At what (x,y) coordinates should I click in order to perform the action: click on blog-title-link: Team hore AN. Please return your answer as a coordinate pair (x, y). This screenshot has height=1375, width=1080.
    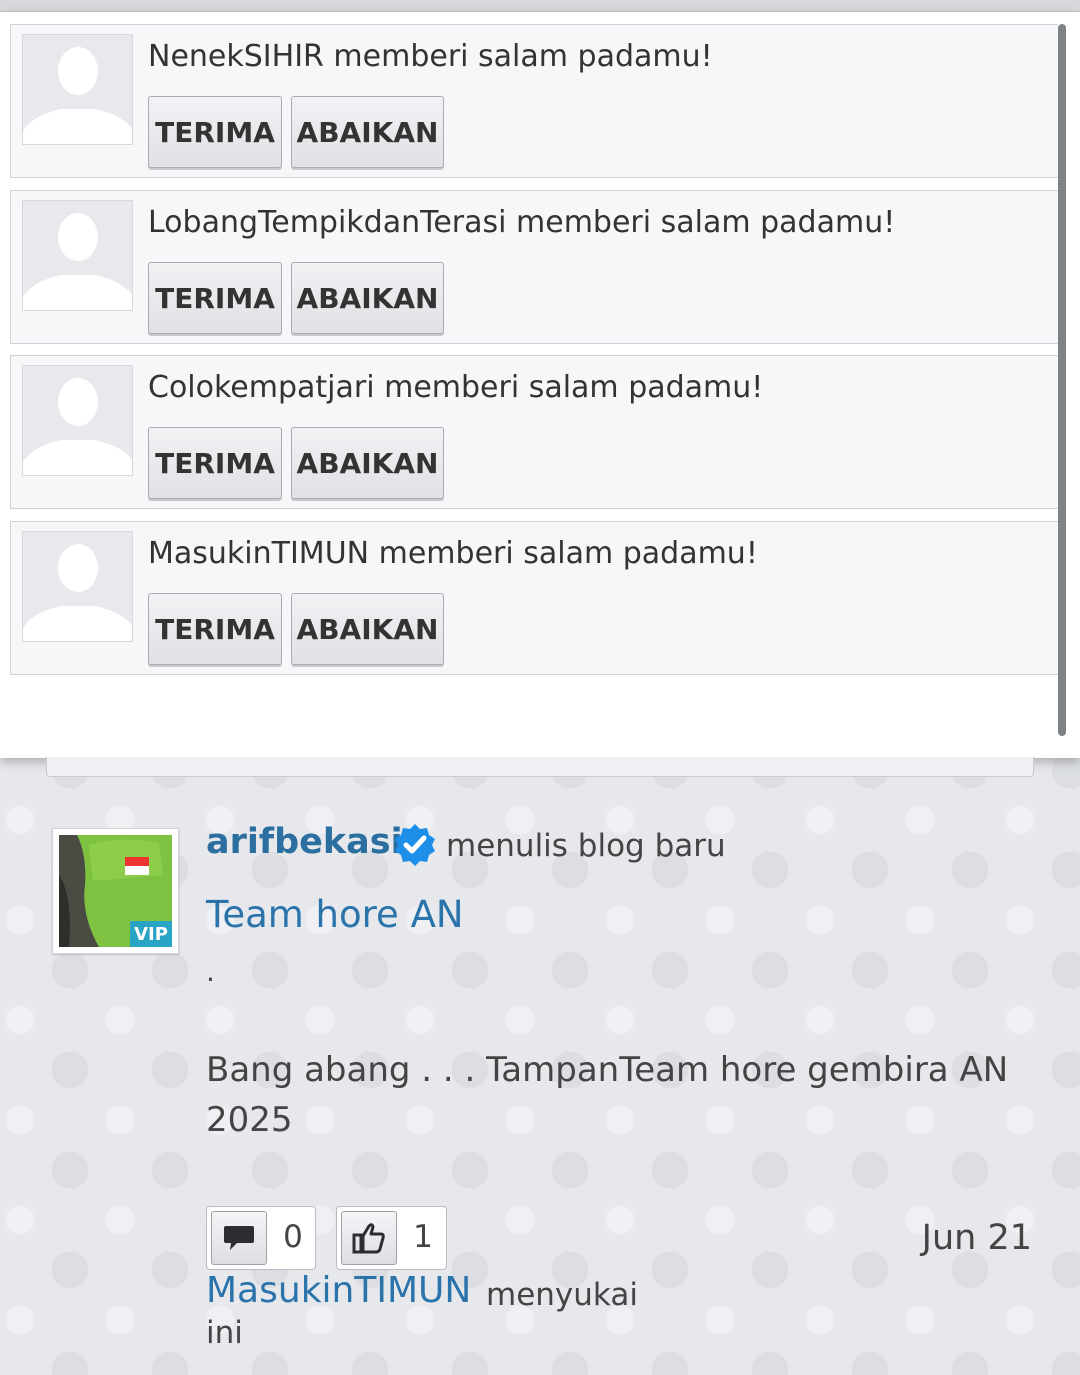
    Looking at the image, I should click on (335, 914).